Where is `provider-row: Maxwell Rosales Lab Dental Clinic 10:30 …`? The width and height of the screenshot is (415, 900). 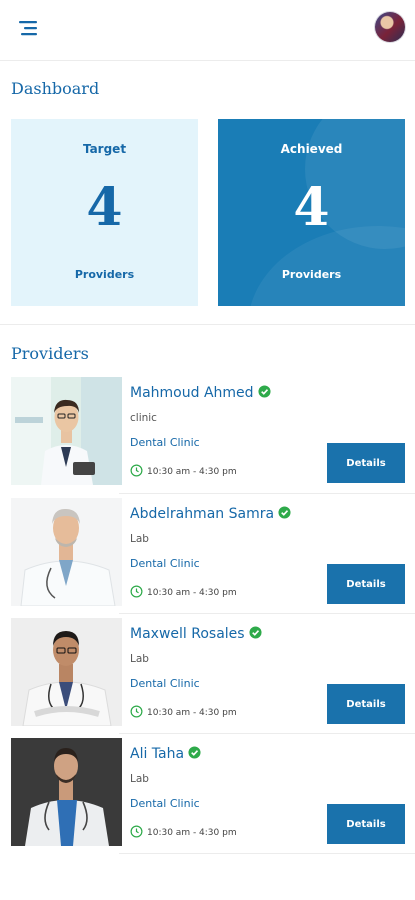
provider-row: Maxwell Rosales Lab Dental Clinic 10:30 … is located at coordinates (208, 674).